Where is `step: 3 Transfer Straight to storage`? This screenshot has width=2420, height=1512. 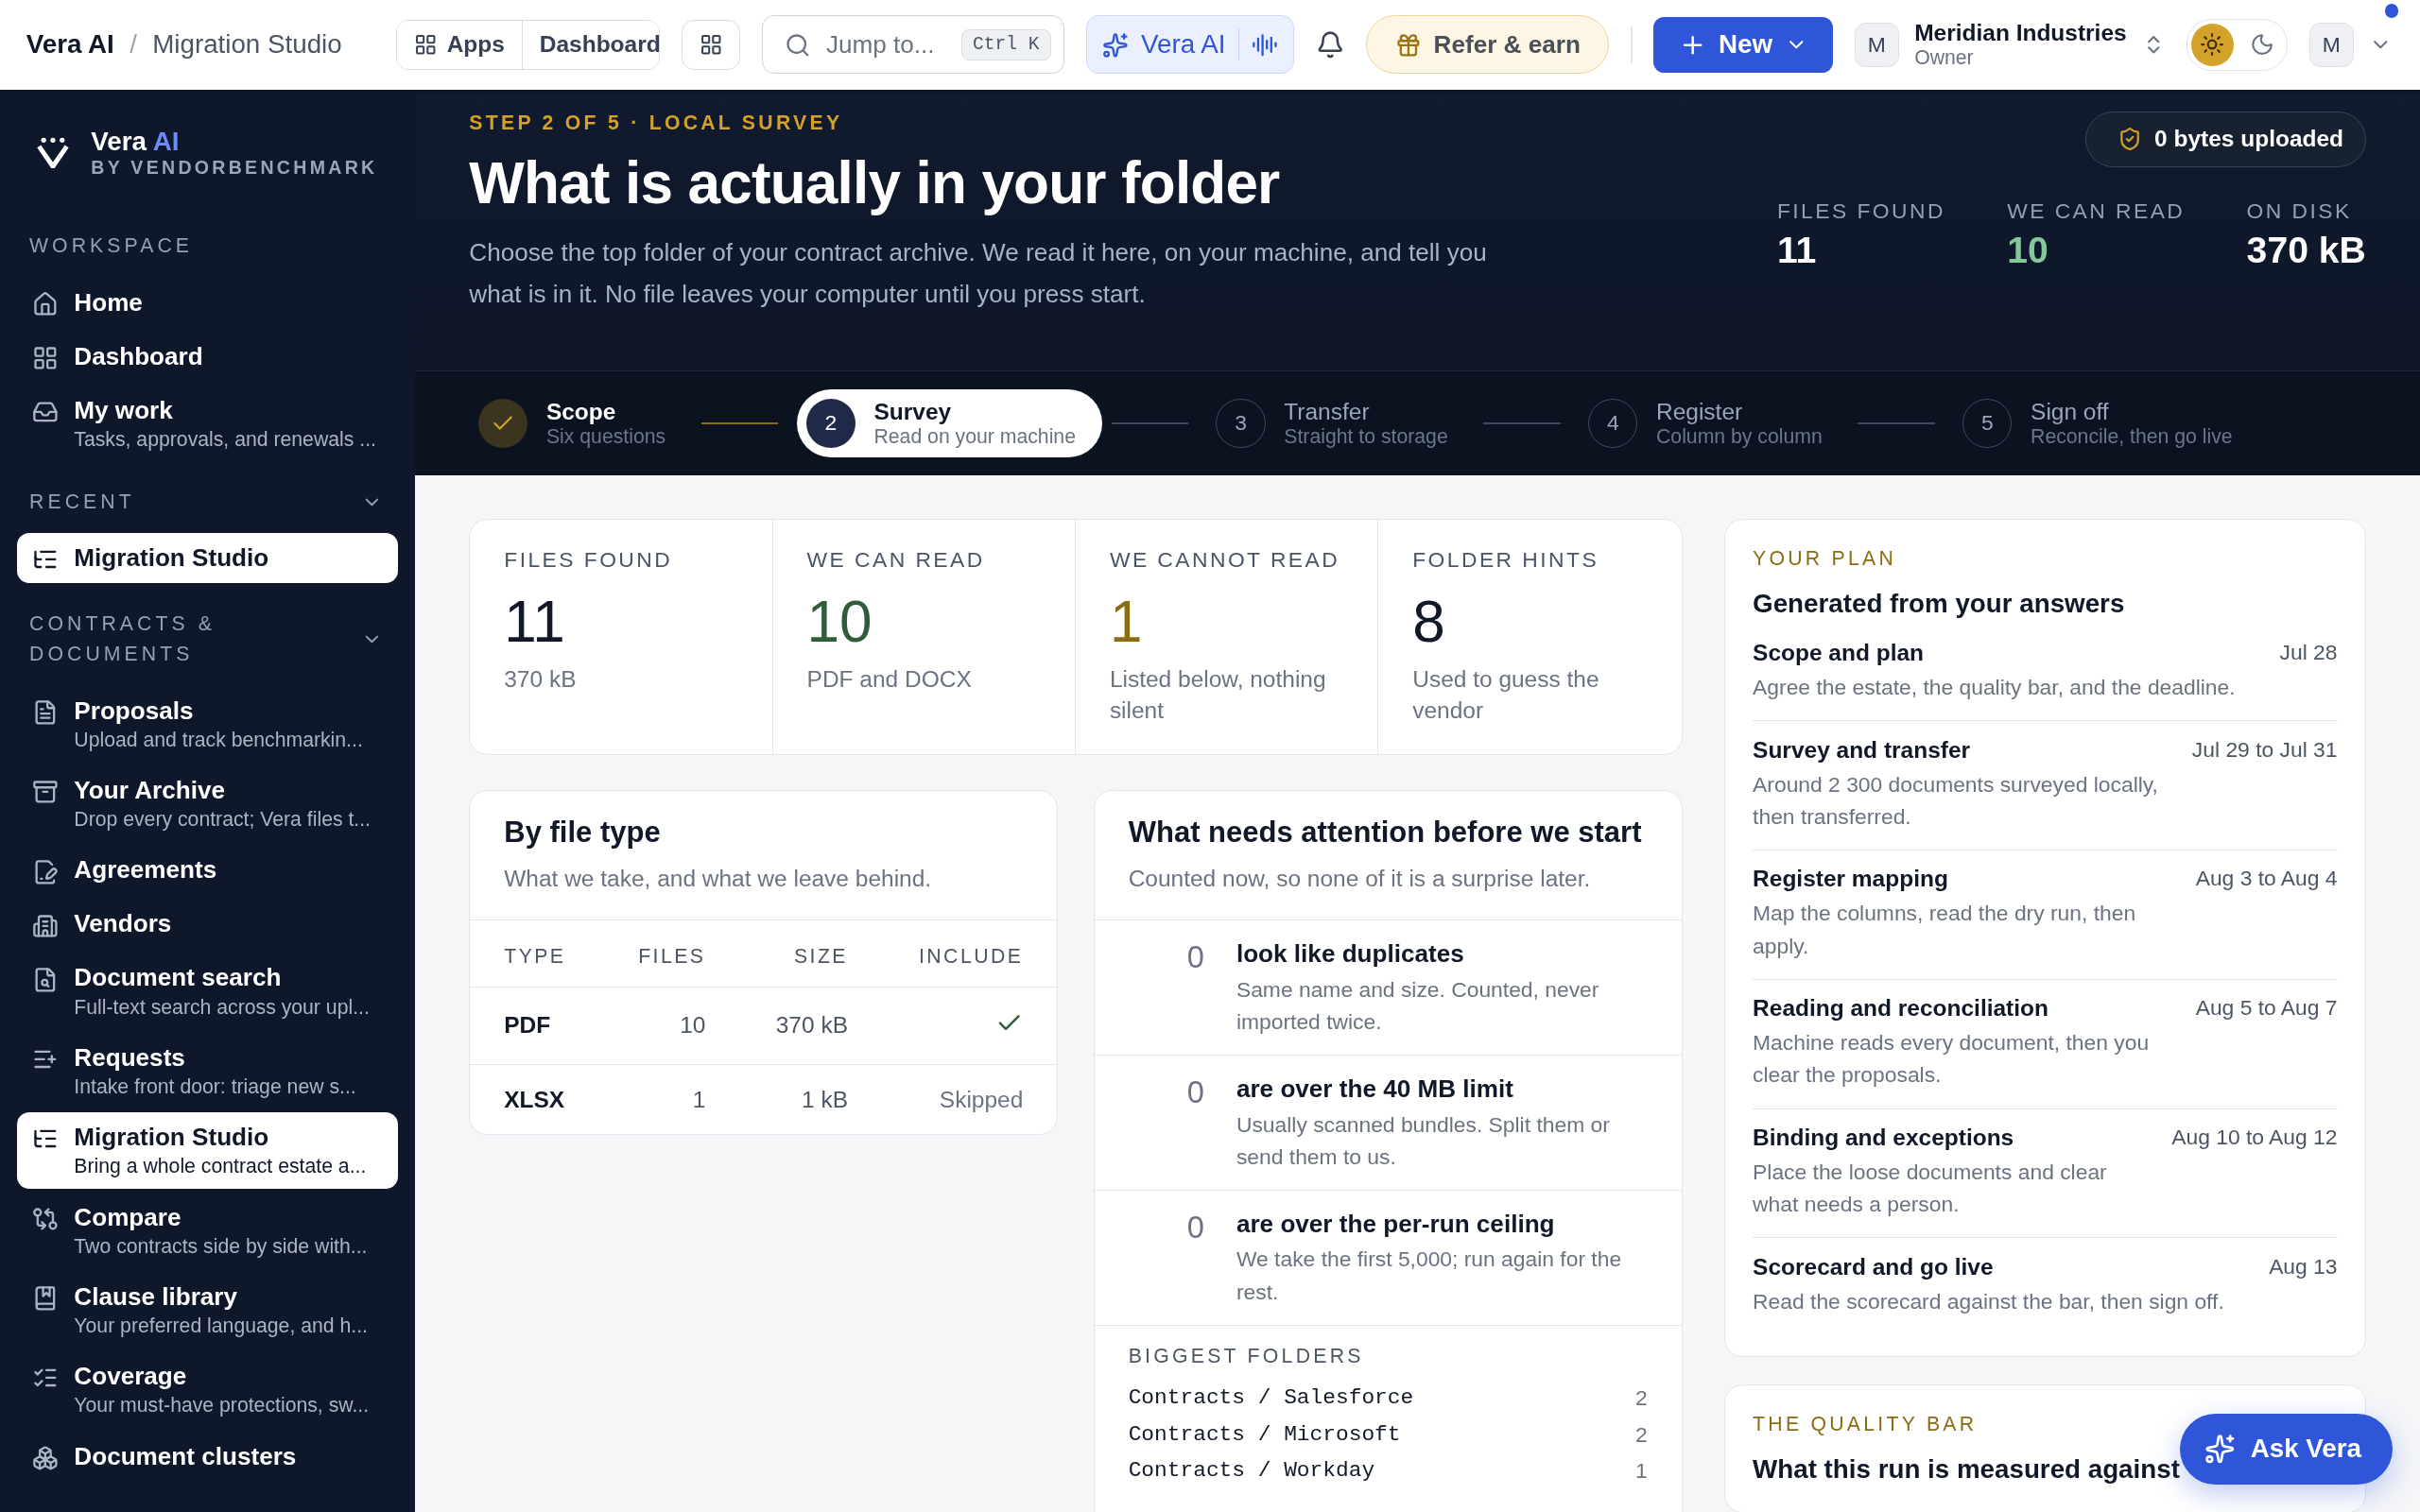
step: 3 Transfer Straight to storage is located at coordinates (1340, 422).